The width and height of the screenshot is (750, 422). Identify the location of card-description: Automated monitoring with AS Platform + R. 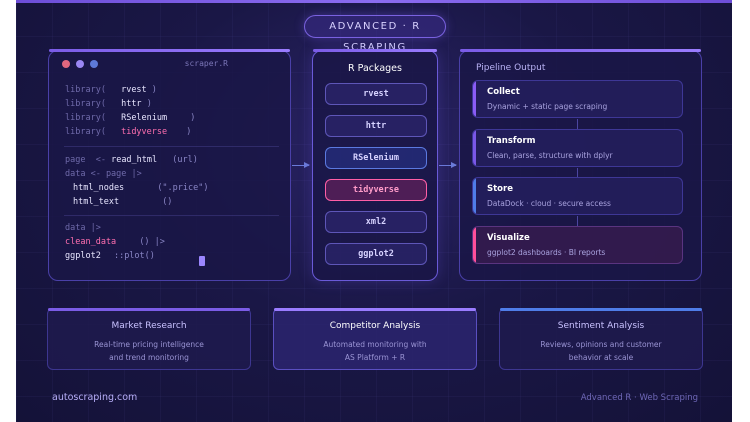
(375, 351).